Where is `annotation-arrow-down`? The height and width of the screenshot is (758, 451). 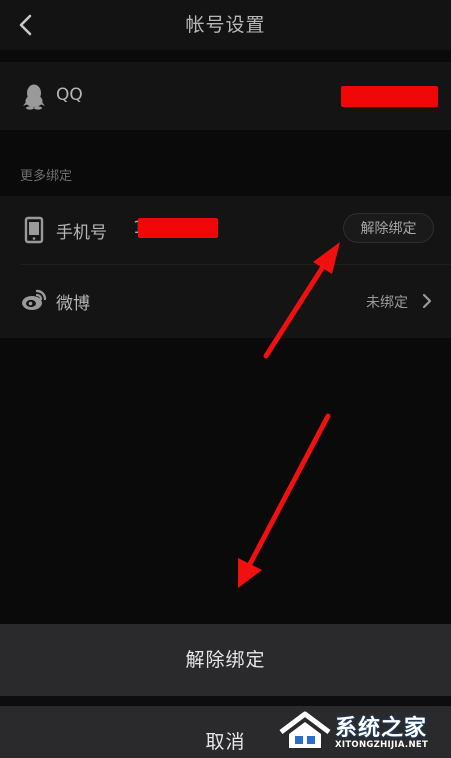 annotation-arrow-down is located at coordinates (284, 500).